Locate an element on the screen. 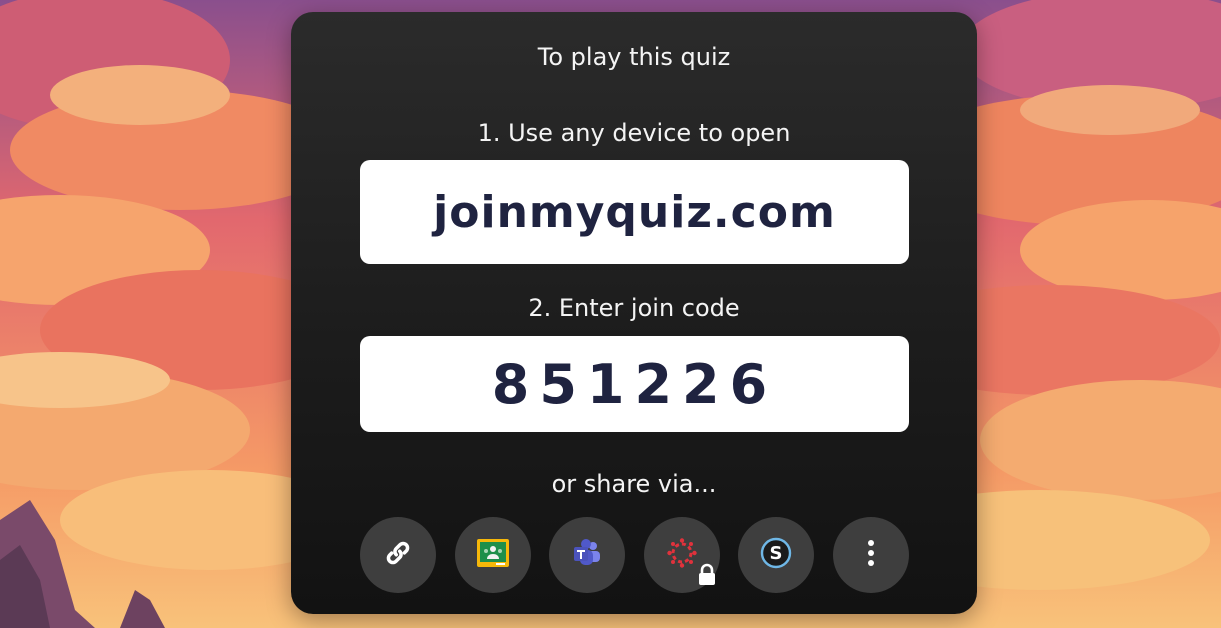 Image resolution: width=1221 pixels, height=628 pixels. share-schoology-button: S is located at coordinates (776, 555).